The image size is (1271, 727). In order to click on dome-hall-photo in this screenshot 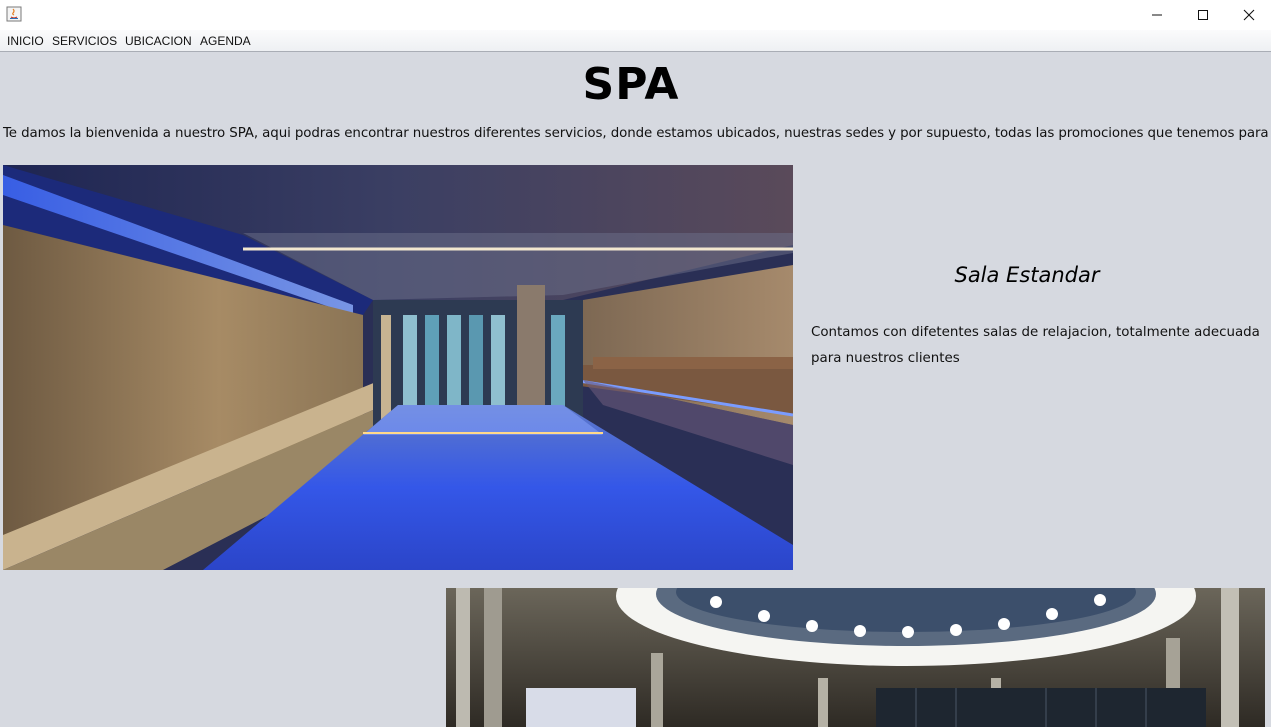, I will do `click(855, 657)`.